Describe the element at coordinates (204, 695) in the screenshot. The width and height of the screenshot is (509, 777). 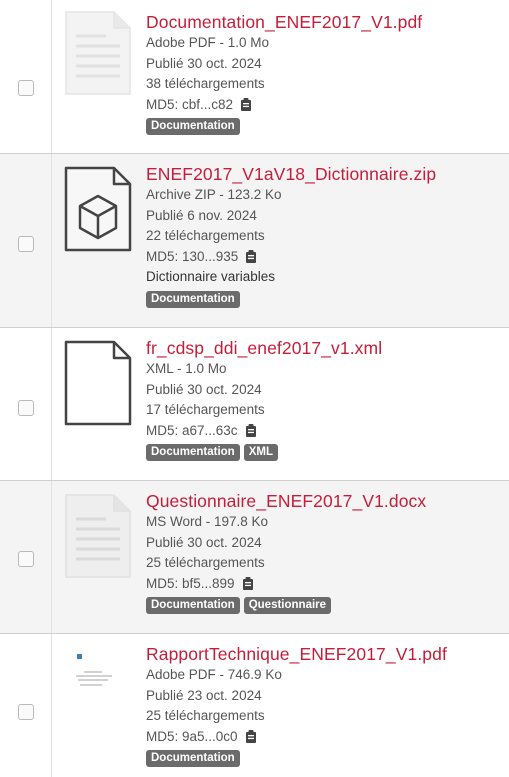
I see `published-date: Publié 23 oct. 2024` at that location.